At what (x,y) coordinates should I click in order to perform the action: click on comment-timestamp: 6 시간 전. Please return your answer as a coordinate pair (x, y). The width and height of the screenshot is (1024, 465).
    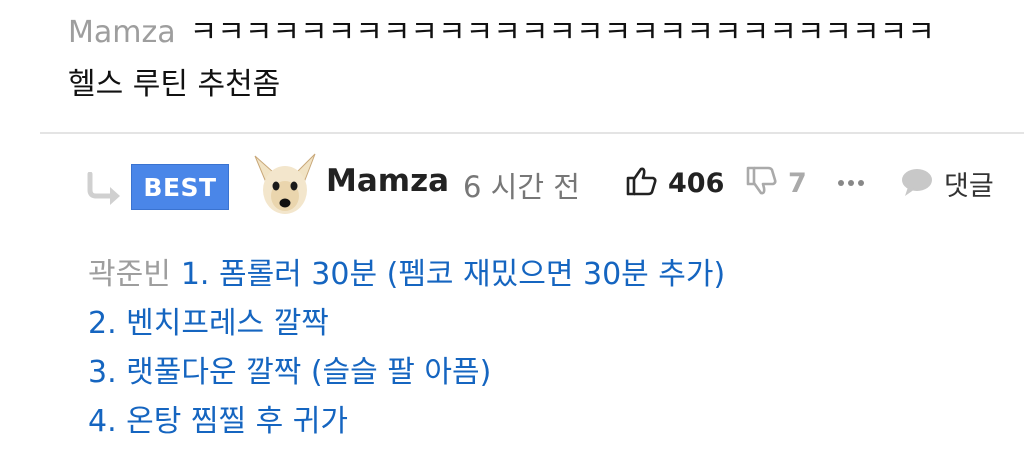
    Looking at the image, I should click on (521, 187).